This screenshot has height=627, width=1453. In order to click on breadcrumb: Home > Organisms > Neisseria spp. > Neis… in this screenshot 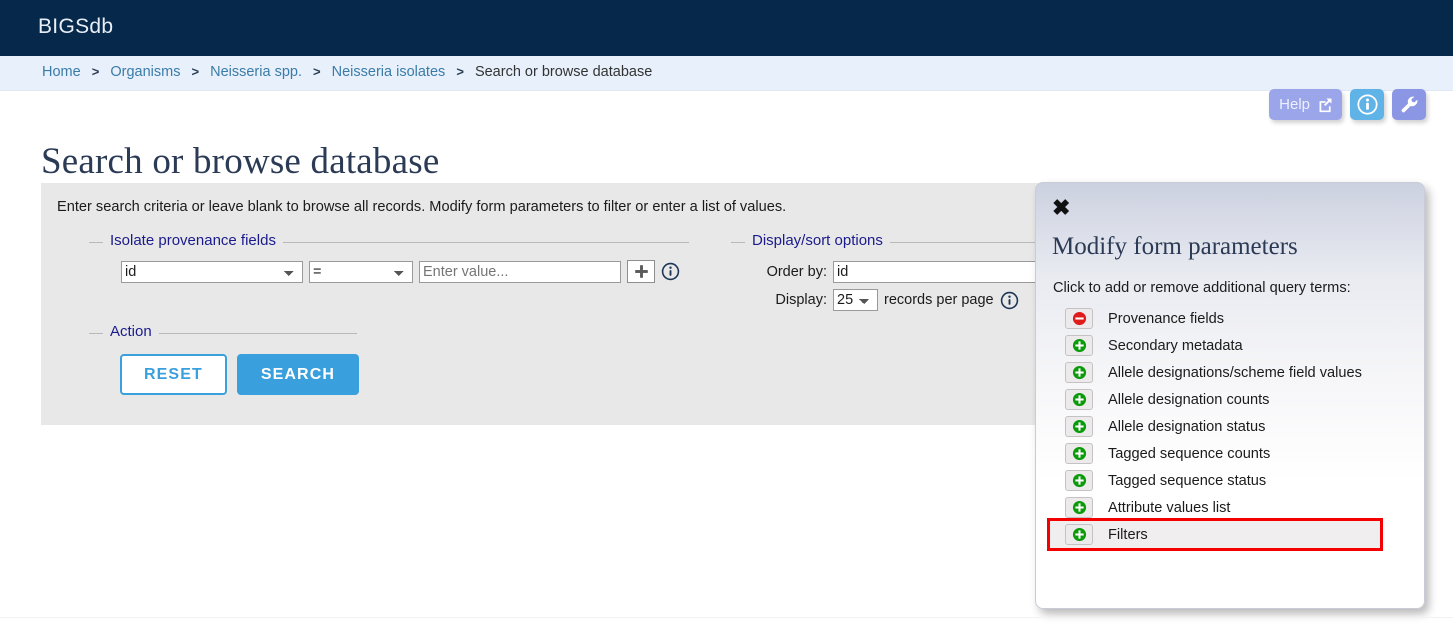, I will do `click(347, 72)`.